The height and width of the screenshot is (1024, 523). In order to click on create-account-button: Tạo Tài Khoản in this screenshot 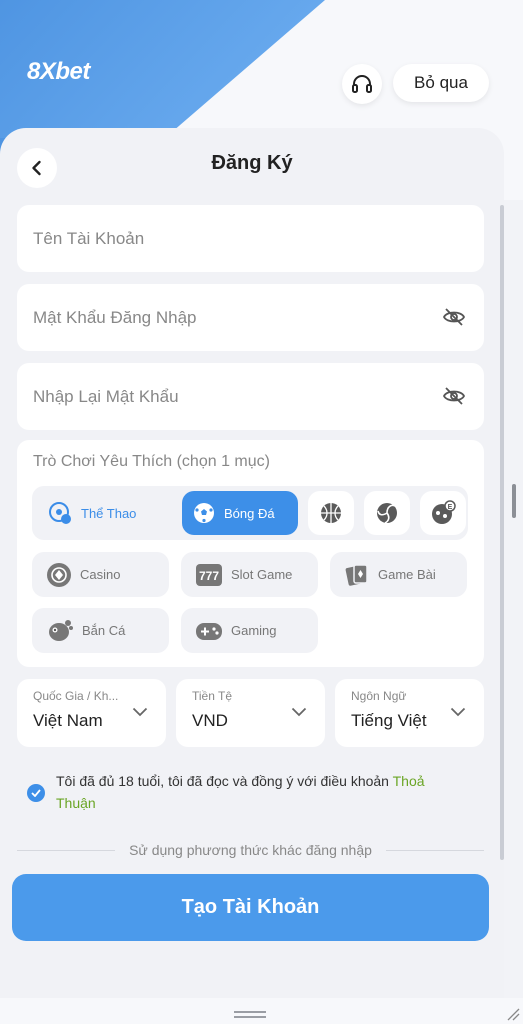, I will do `click(250, 907)`.